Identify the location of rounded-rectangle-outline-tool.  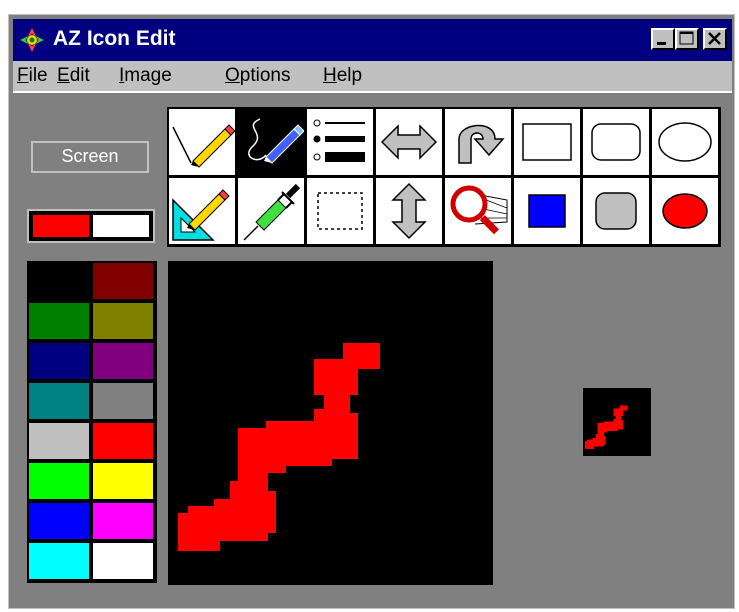
(616, 142).